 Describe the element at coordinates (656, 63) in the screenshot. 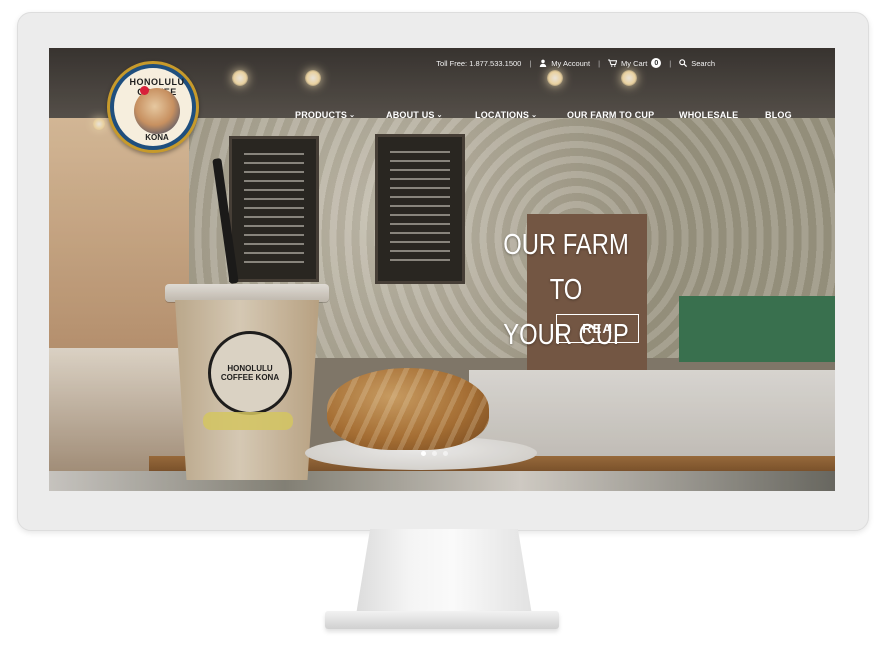

I see `cart-count-badge: 0` at that location.